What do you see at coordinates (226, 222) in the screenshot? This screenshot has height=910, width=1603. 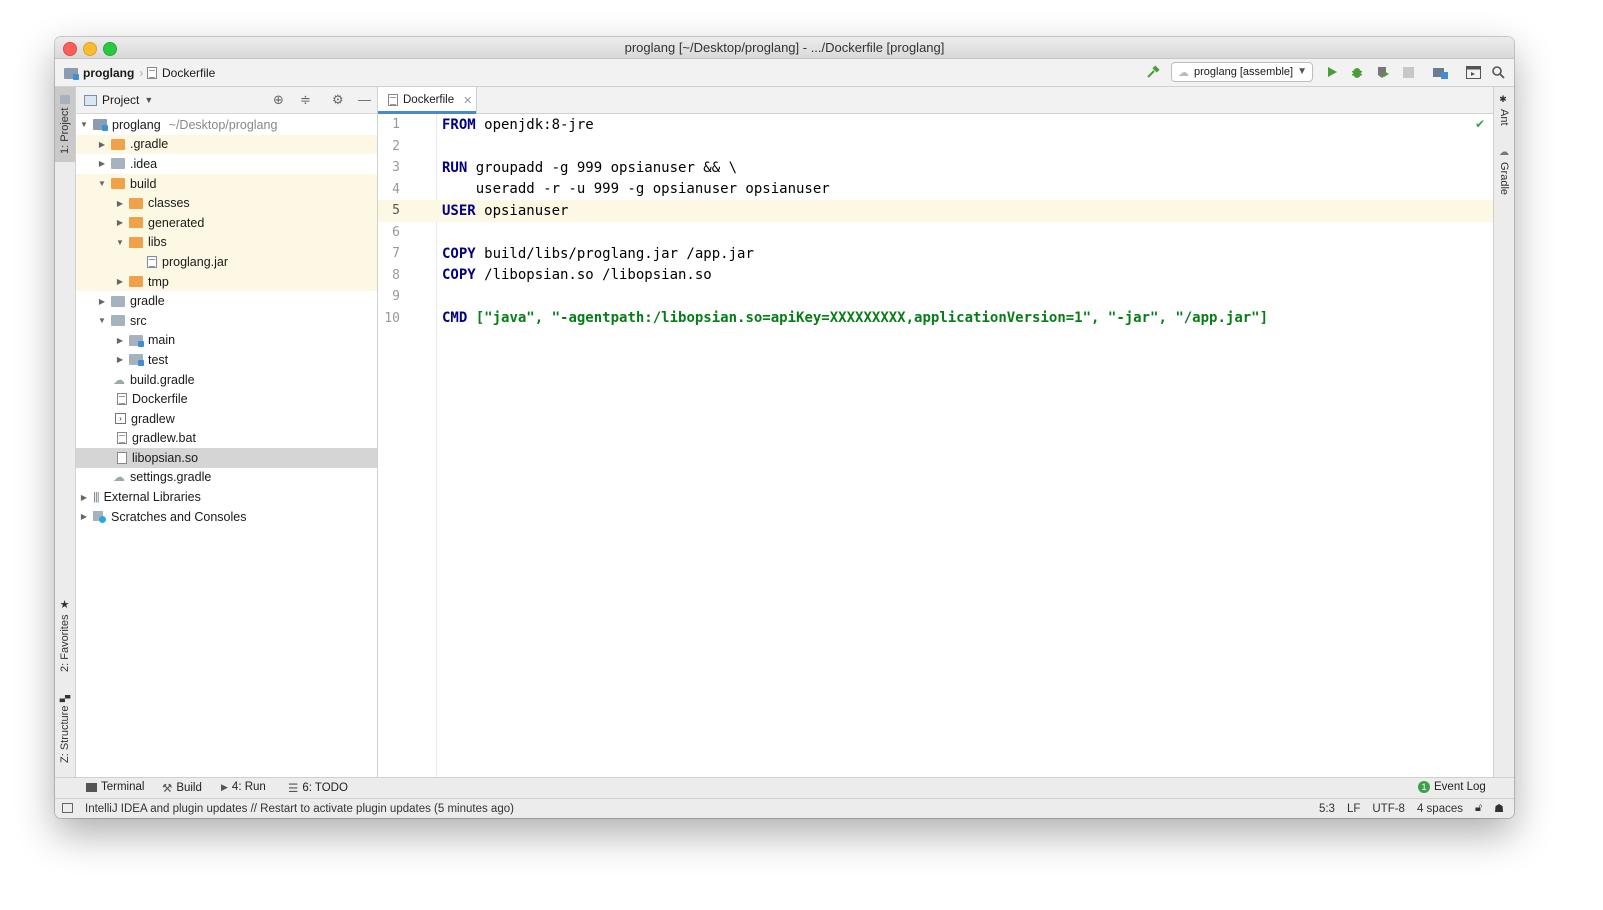 I see `tree-item-generated: ▶ generated` at bounding box center [226, 222].